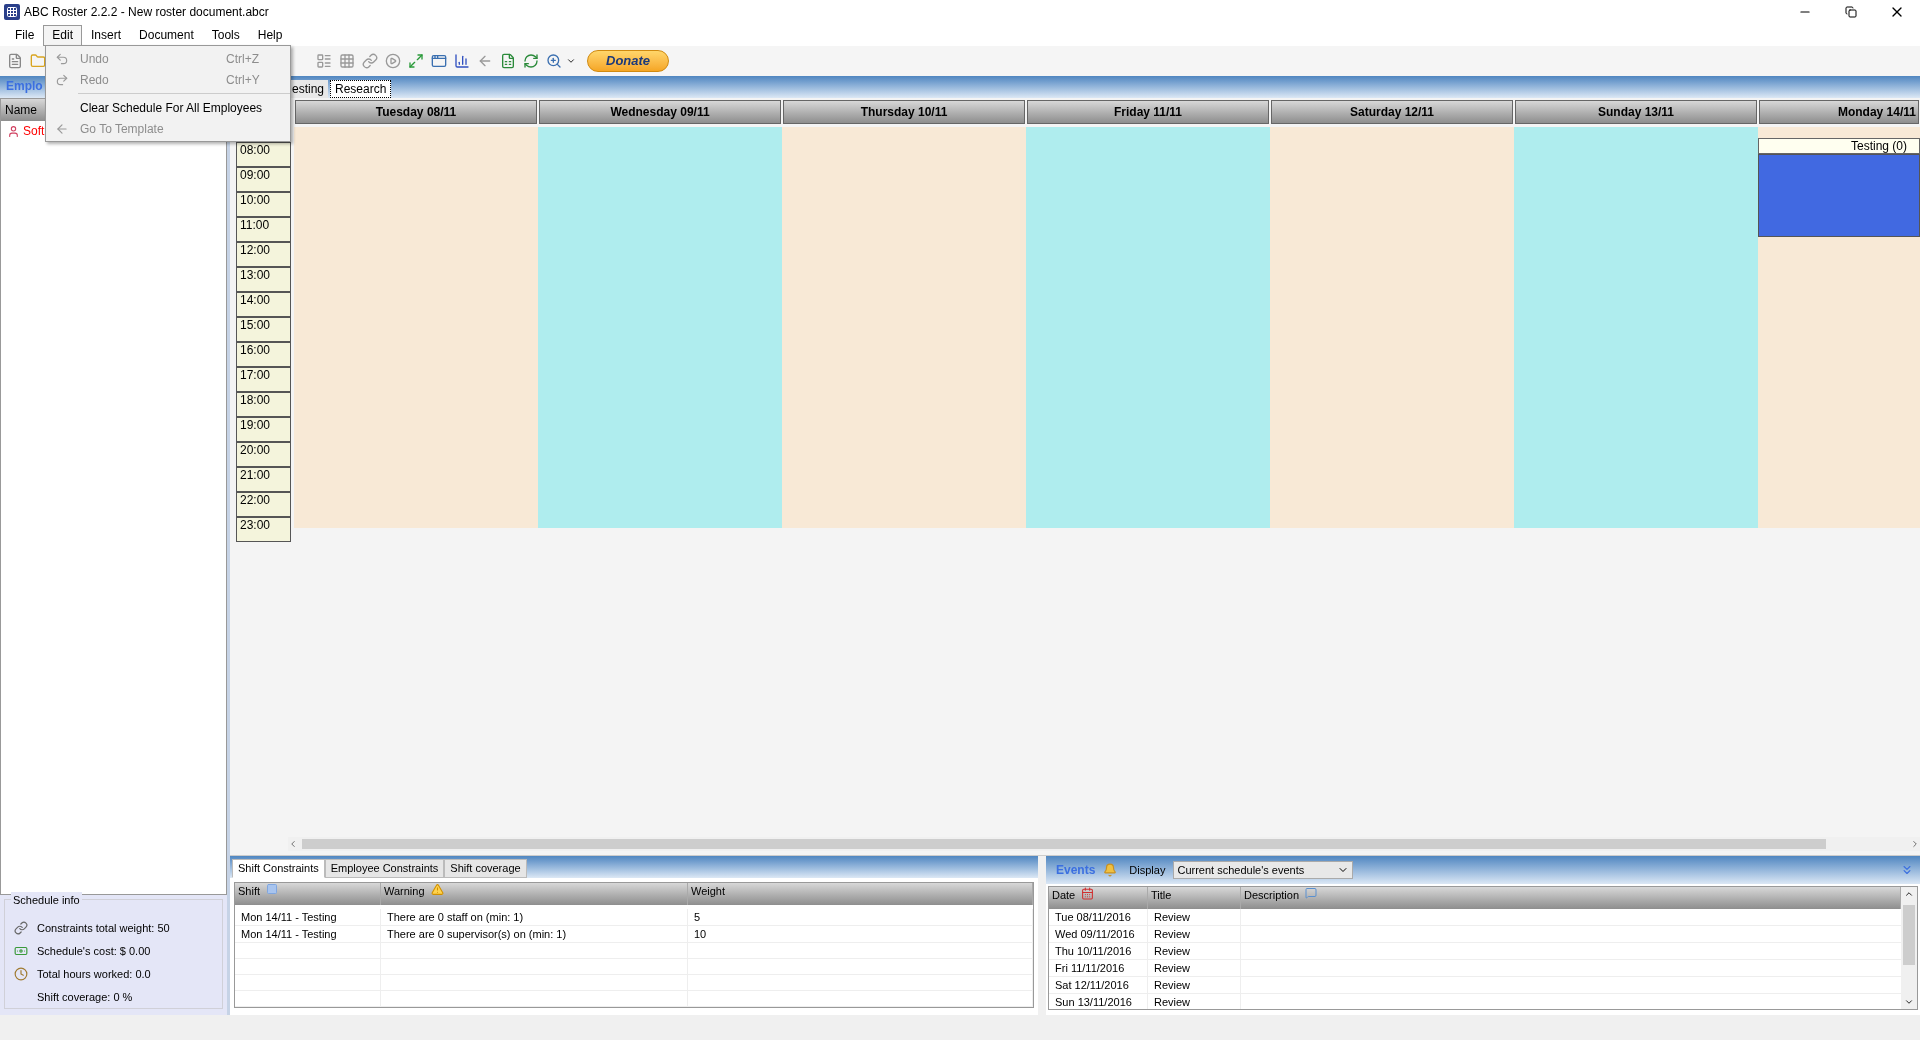 This screenshot has width=1920, height=1040. What do you see at coordinates (225, 35) in the screenshot?
I see `menu-item: Tools` at bounding box center [225, 35].